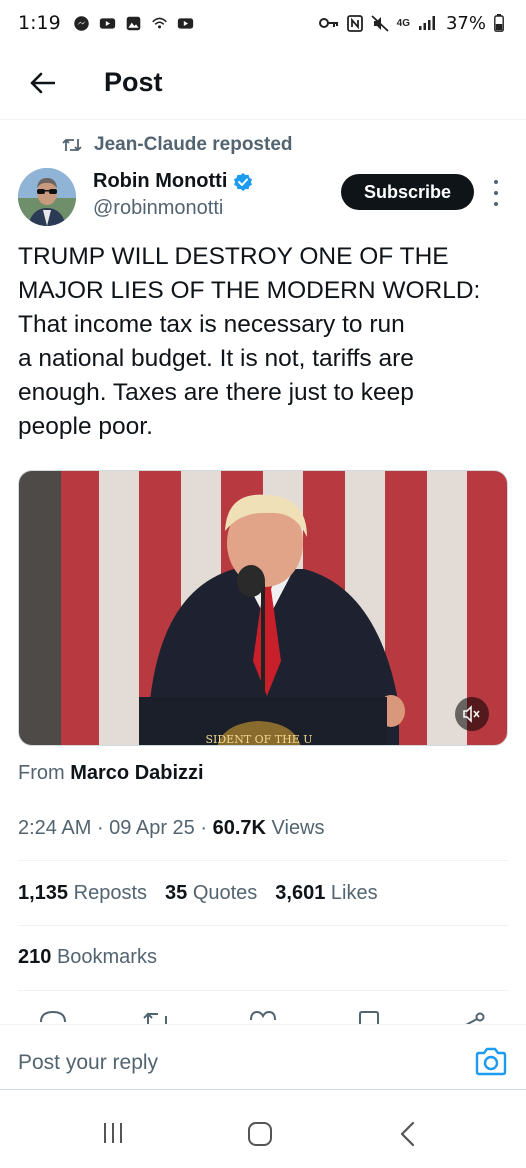 The image size is (526, 1168). What do you see at coordinates (225, 893) in the screenshot?
I see `quotes-label: Quotes` at bounding box center [225, 893].